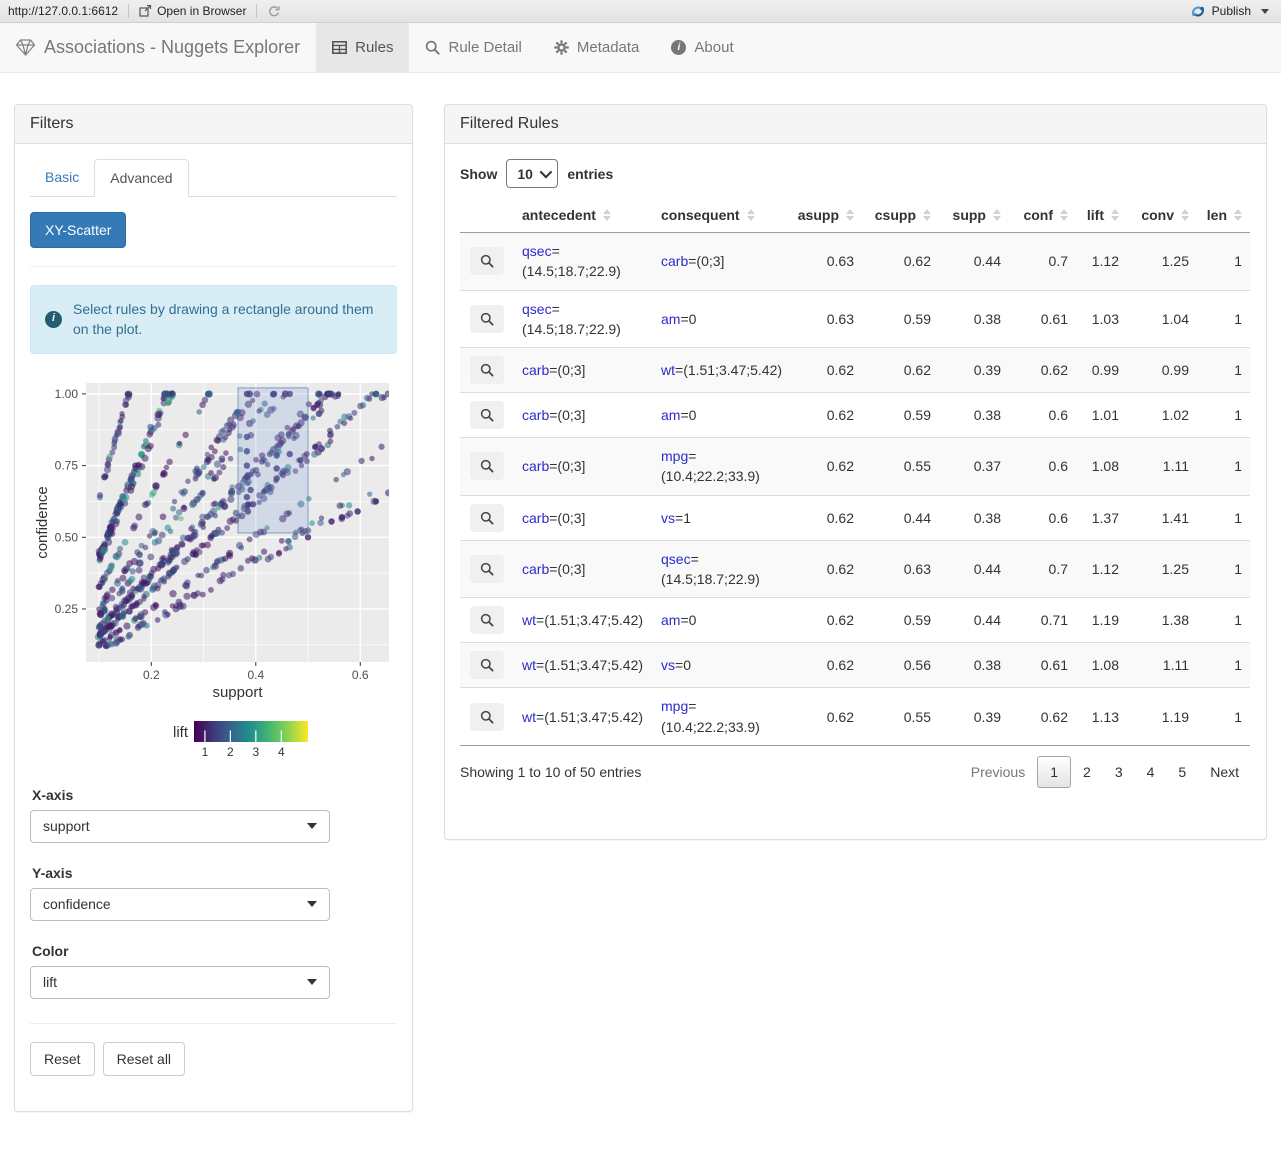  I want to click on supp-cell: 0.37, so click(987, 466).